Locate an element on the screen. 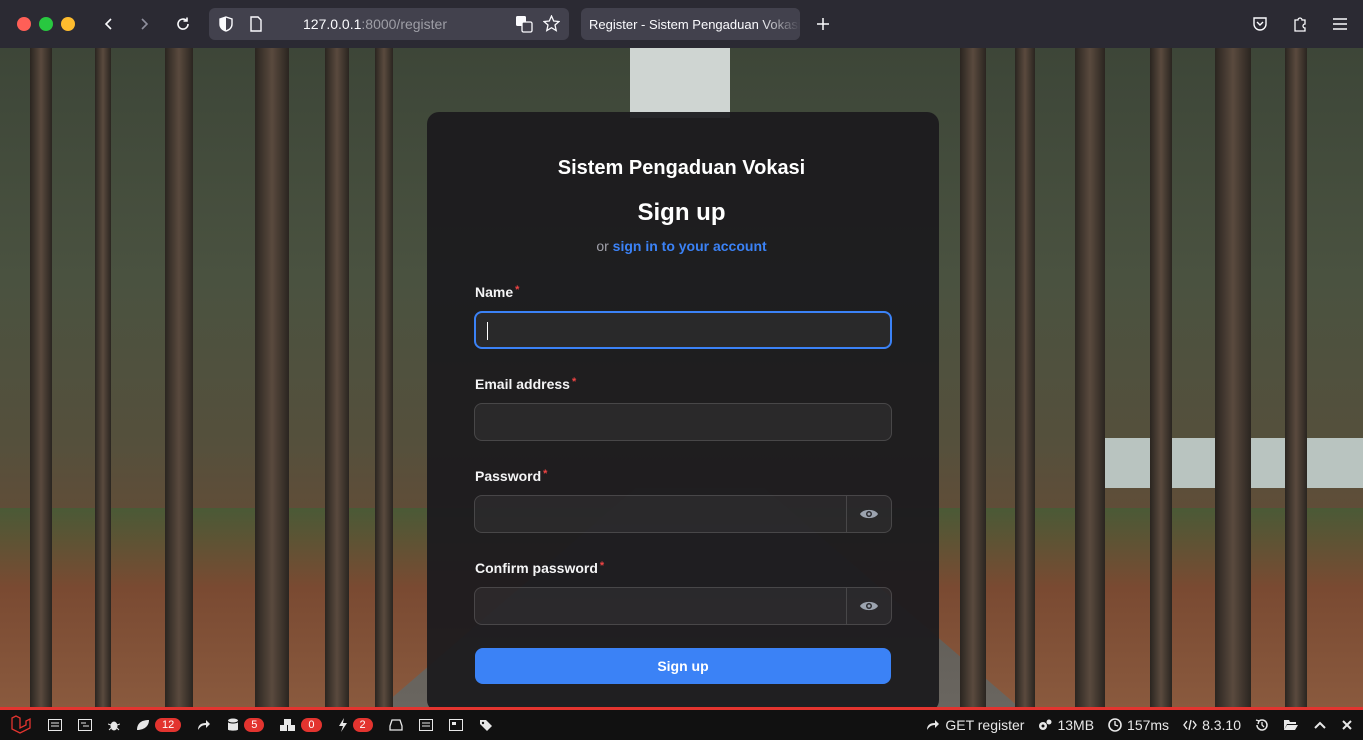 This screenshot has width=1363, height=740. text-caret is located at coordinates (487, 331).